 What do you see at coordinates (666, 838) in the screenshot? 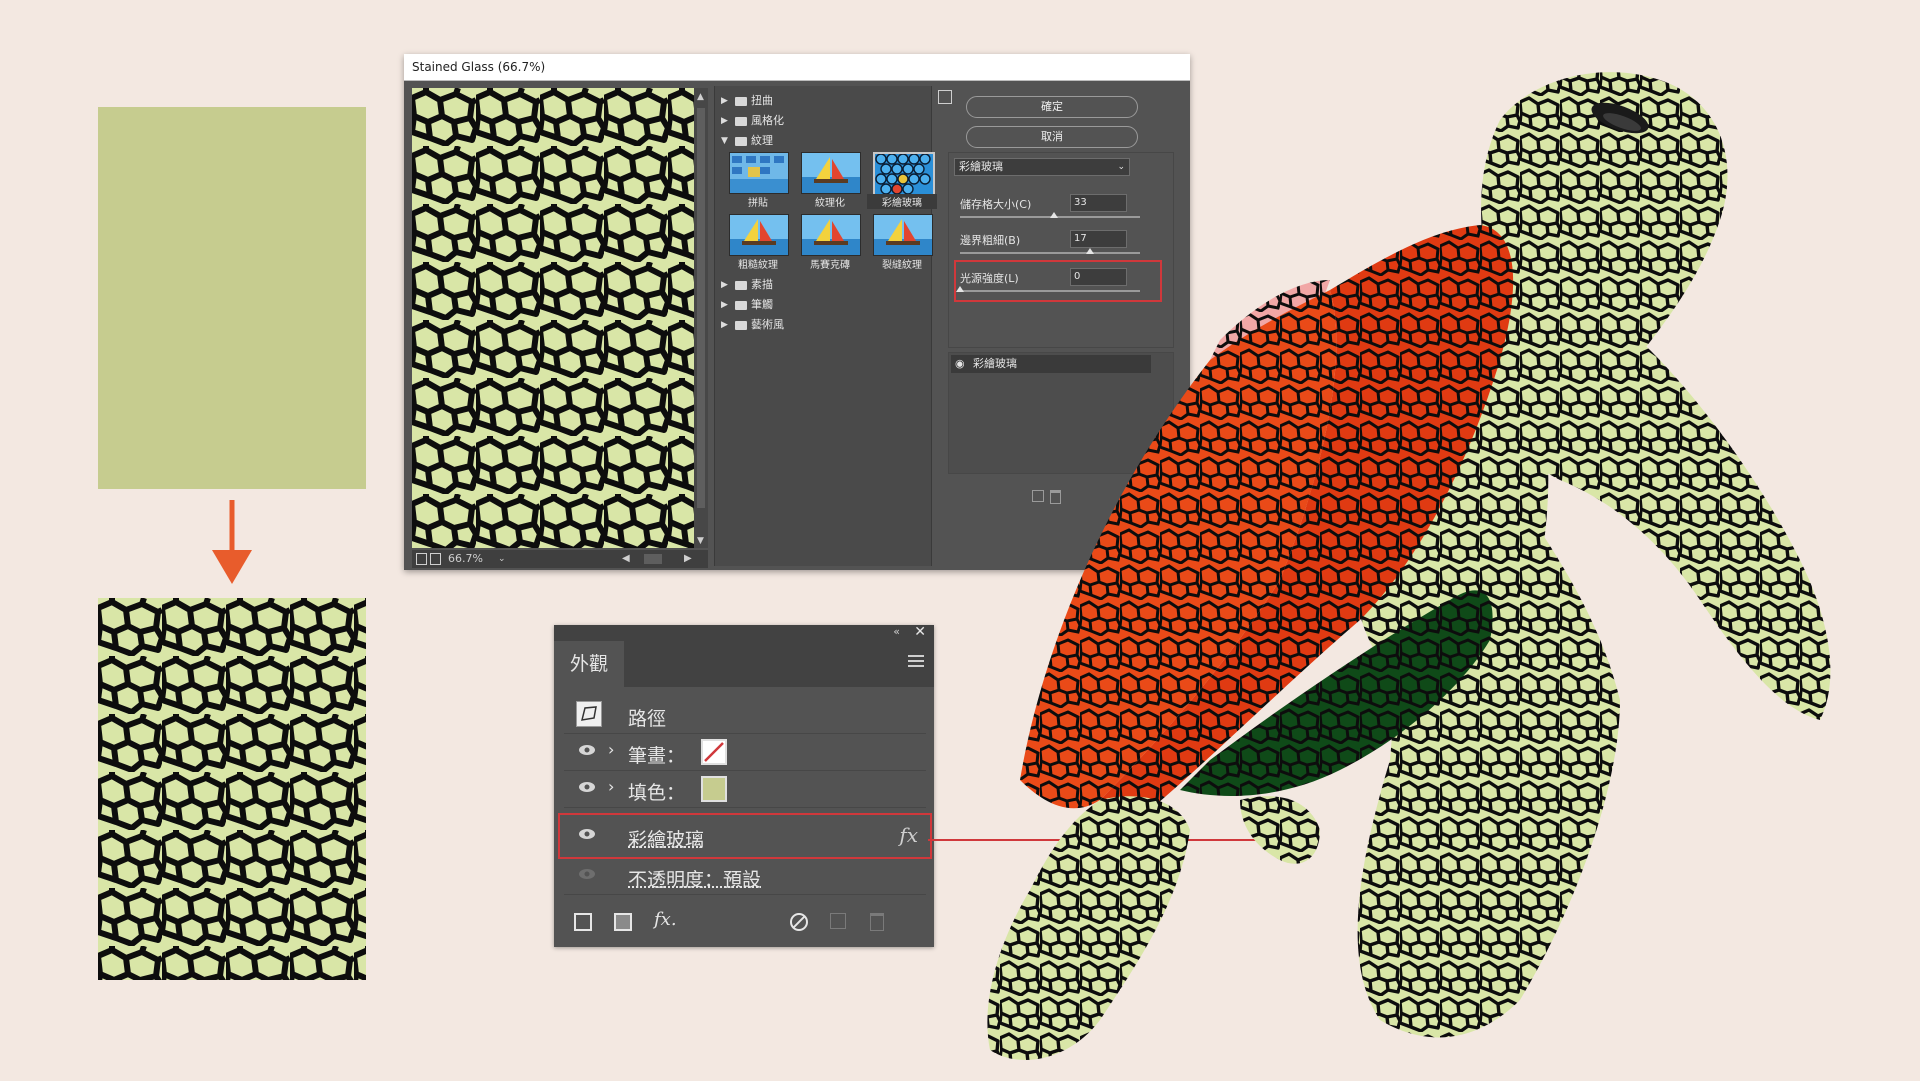
I see `effect-label: 彩繪玻璃` at bounding box center [666, 838].